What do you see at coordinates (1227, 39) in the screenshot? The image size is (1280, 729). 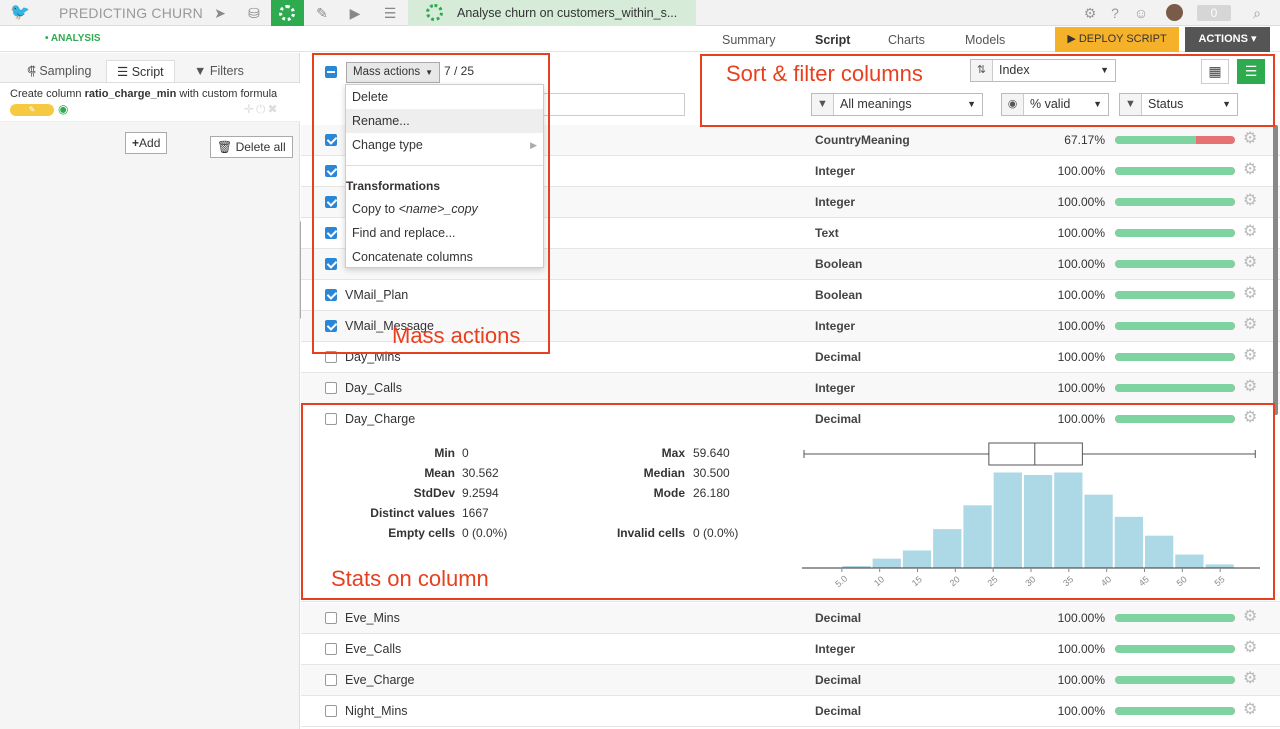 I see `actions-button: ACTIONS ▾` at bounding box center [1227, 39].